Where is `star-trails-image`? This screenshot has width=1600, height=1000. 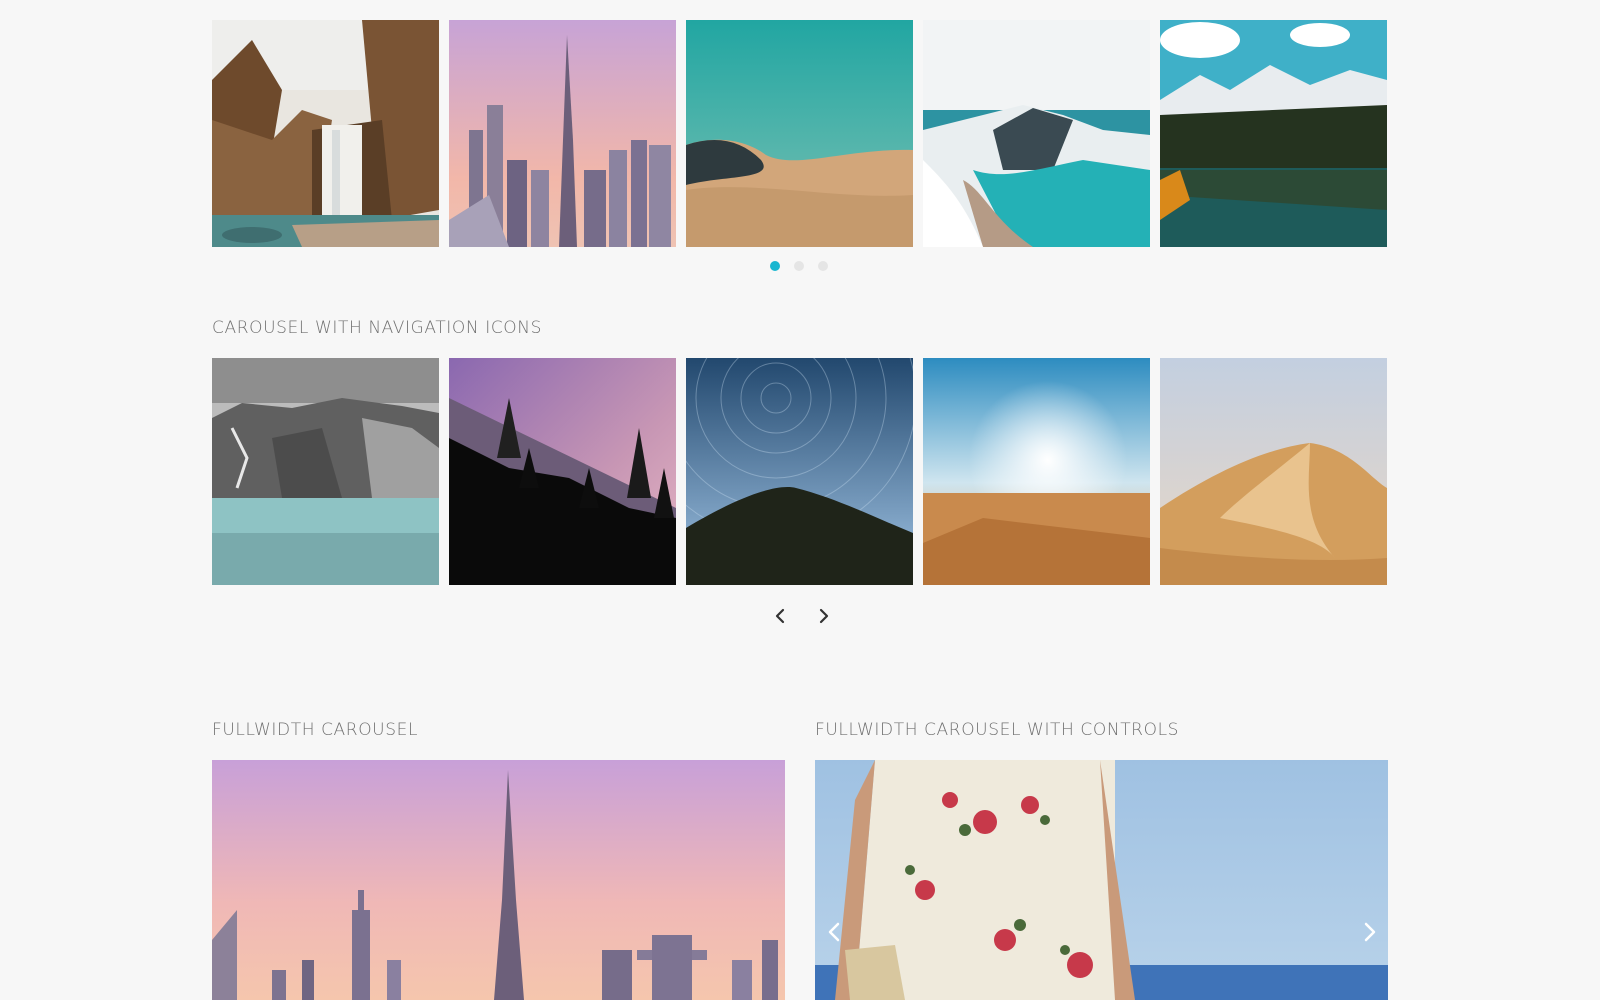
star-trails-image is located at coordinates (799, 471).